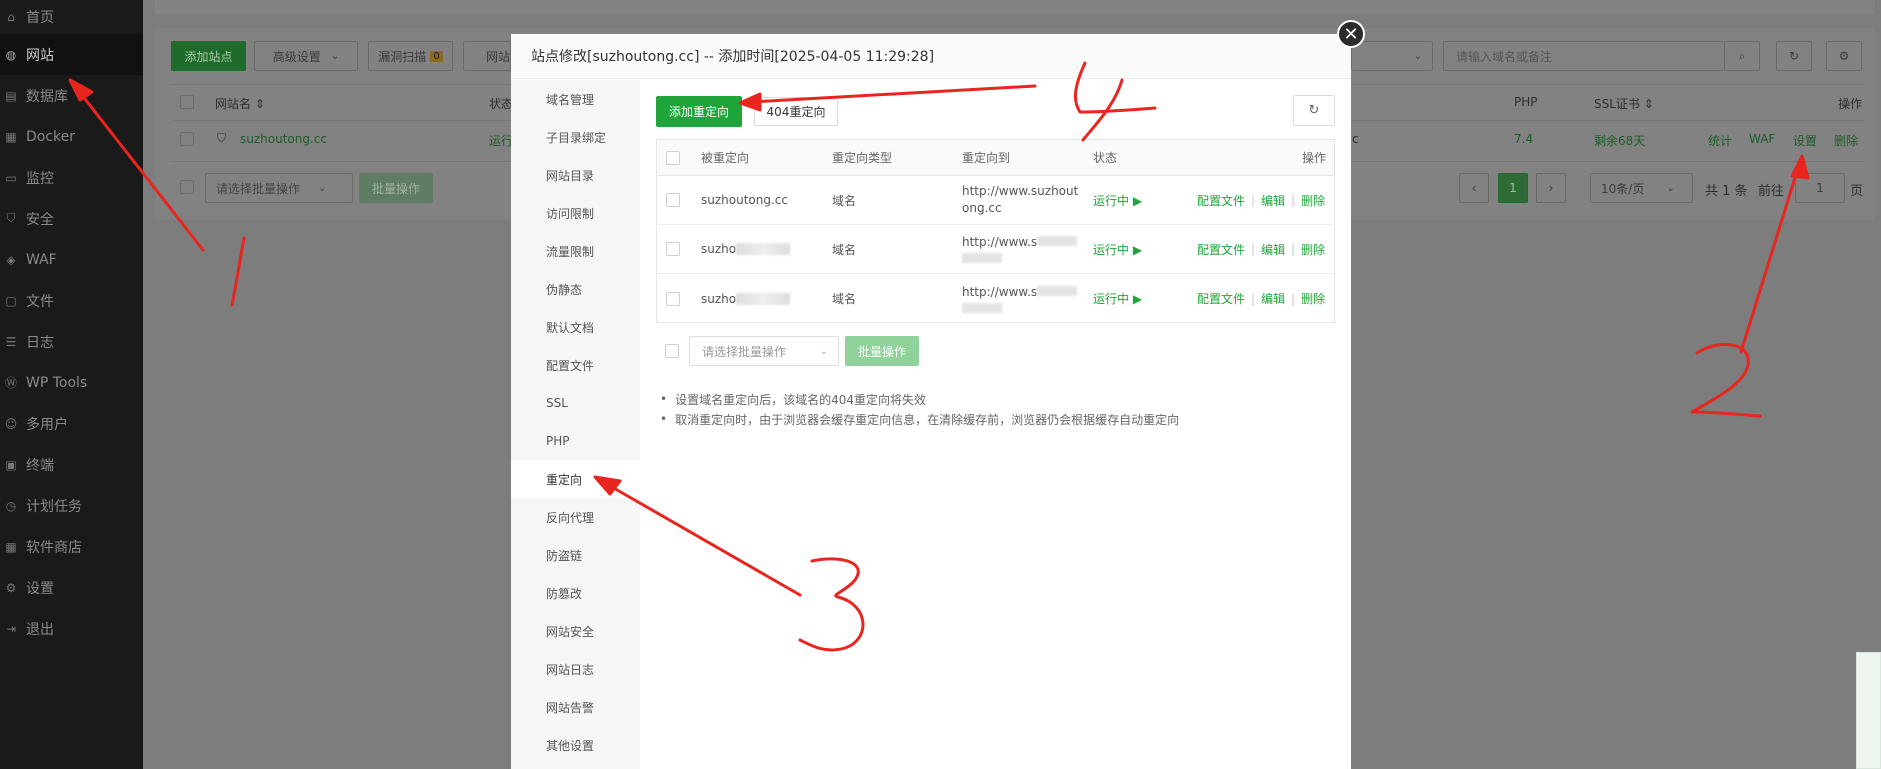 The height and width of the screenshot is (769, 1881). What do you see at coordinates (1474, 188) in the screenshot?
I see `prev-page-button: ‹` at bounding box center [1474, 188].